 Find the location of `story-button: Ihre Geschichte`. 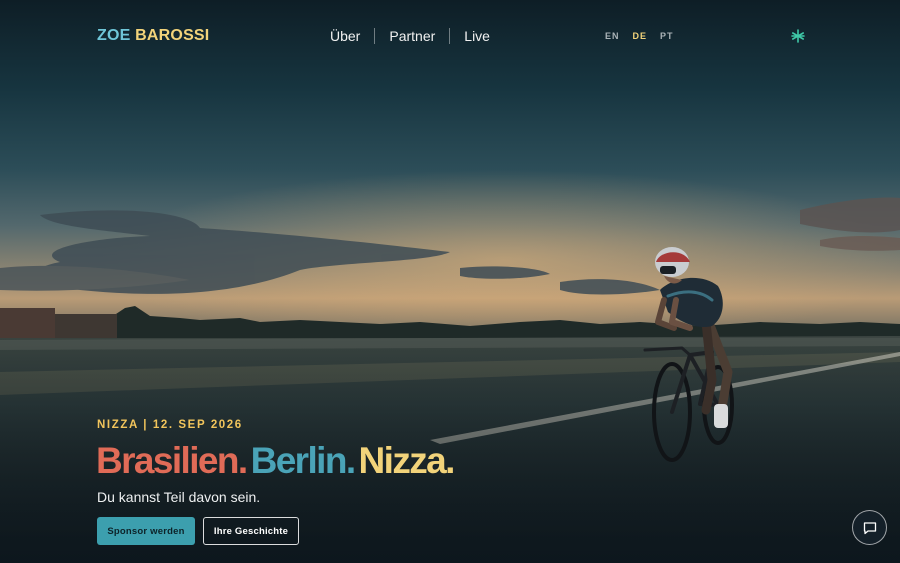

story-button: Ihre Geschichte is located at coordinates (251, 531).